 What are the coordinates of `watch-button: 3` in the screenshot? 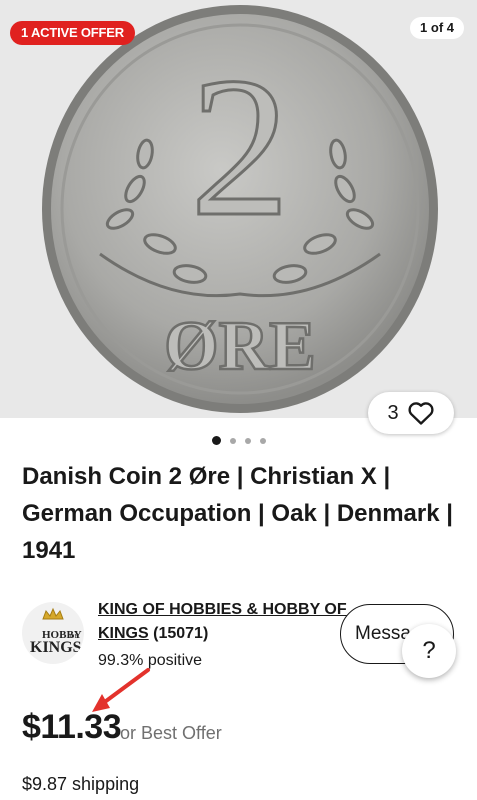 It's located at (411, 413).